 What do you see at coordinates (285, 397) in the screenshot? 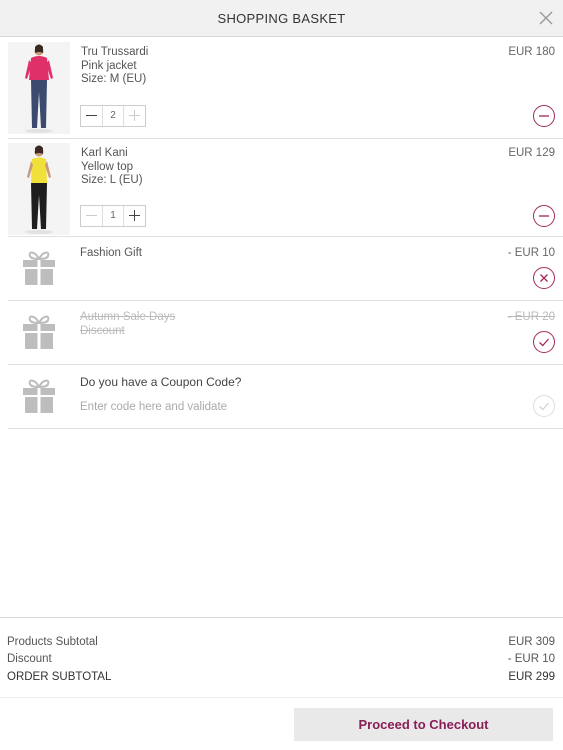
I see `coupon-row: Do you have a Coupon Code?` at bounding box center [285, 397].